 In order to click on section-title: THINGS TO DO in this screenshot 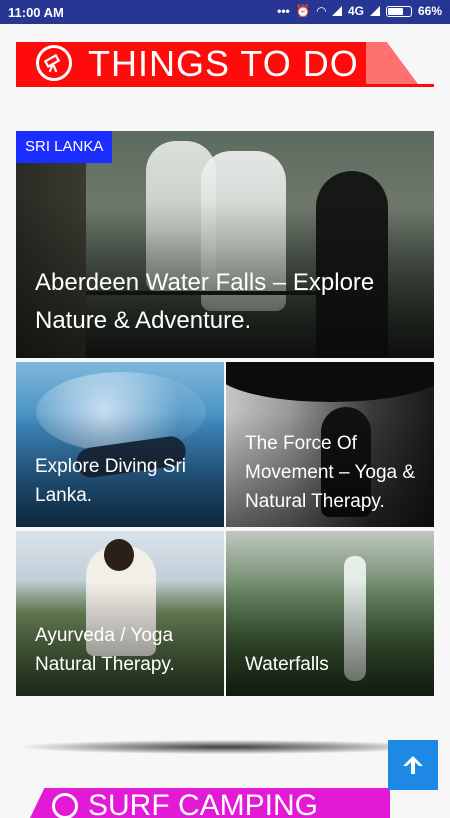, I will do `click(223, 63)`.